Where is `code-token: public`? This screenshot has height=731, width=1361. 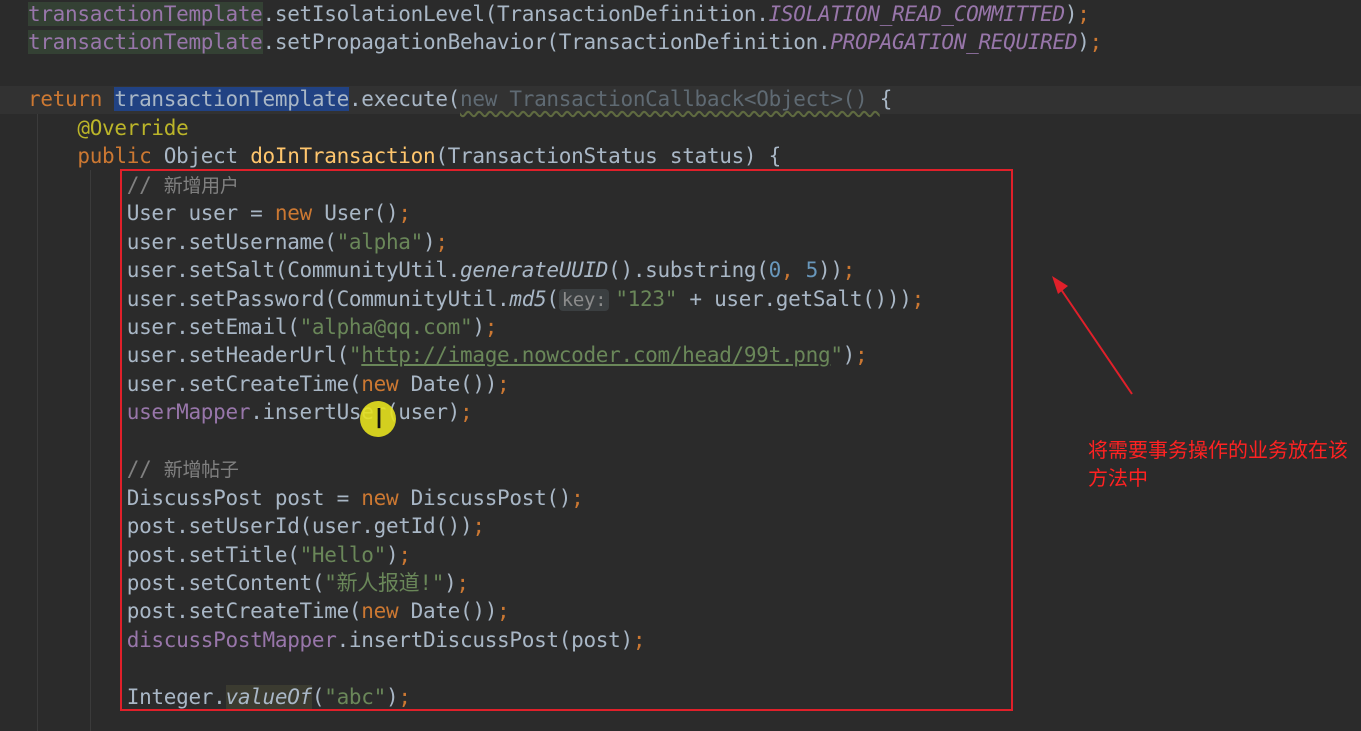 code-token: public is located at coordinates (96, 156).